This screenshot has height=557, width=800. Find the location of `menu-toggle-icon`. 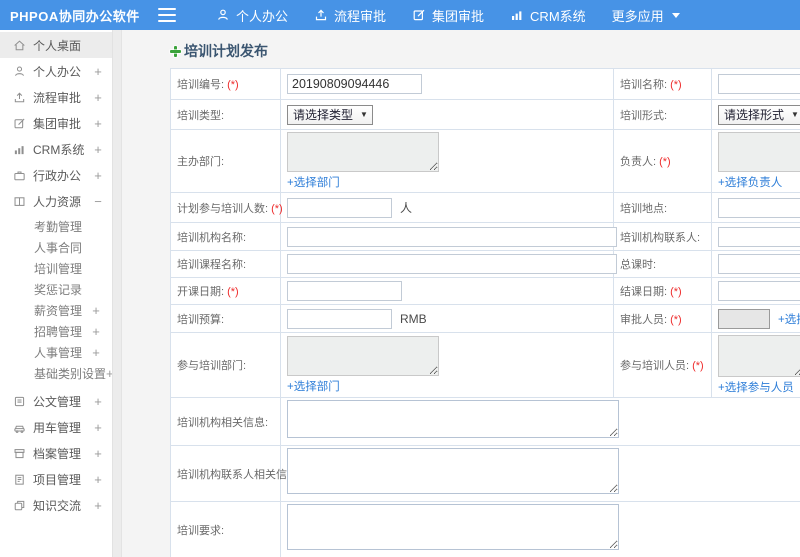

menu-toggle-icon is located at coordinates (167, 15).